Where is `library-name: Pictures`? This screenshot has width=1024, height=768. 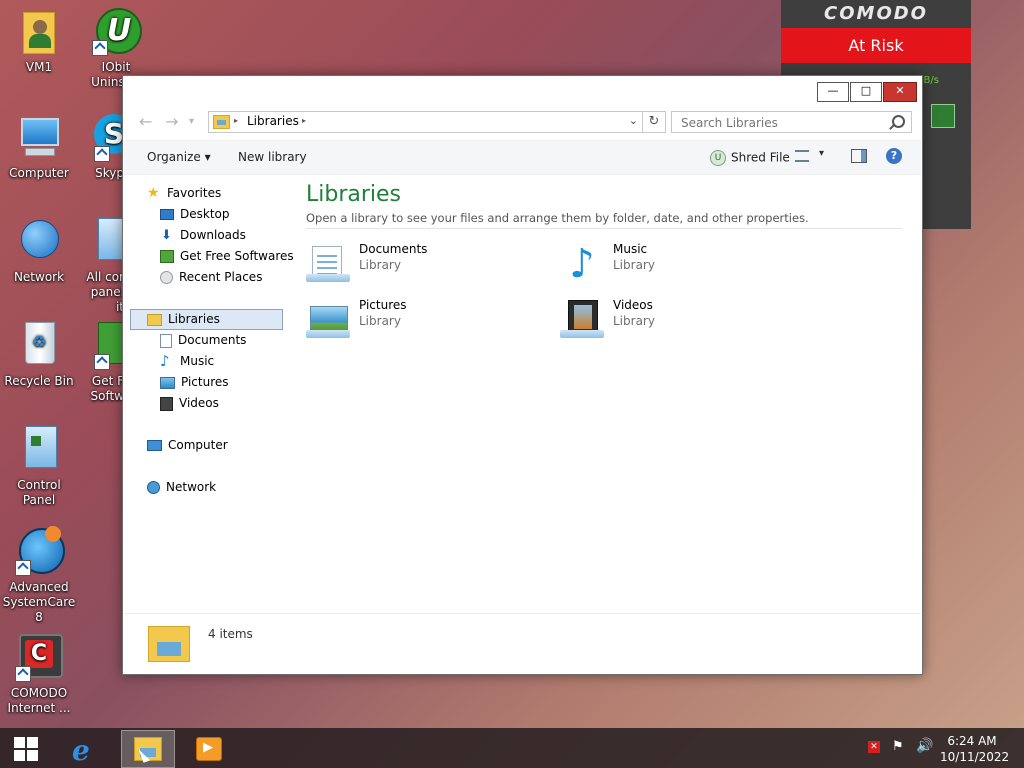
library-name: Pictures is located at coordinates (383, 305).